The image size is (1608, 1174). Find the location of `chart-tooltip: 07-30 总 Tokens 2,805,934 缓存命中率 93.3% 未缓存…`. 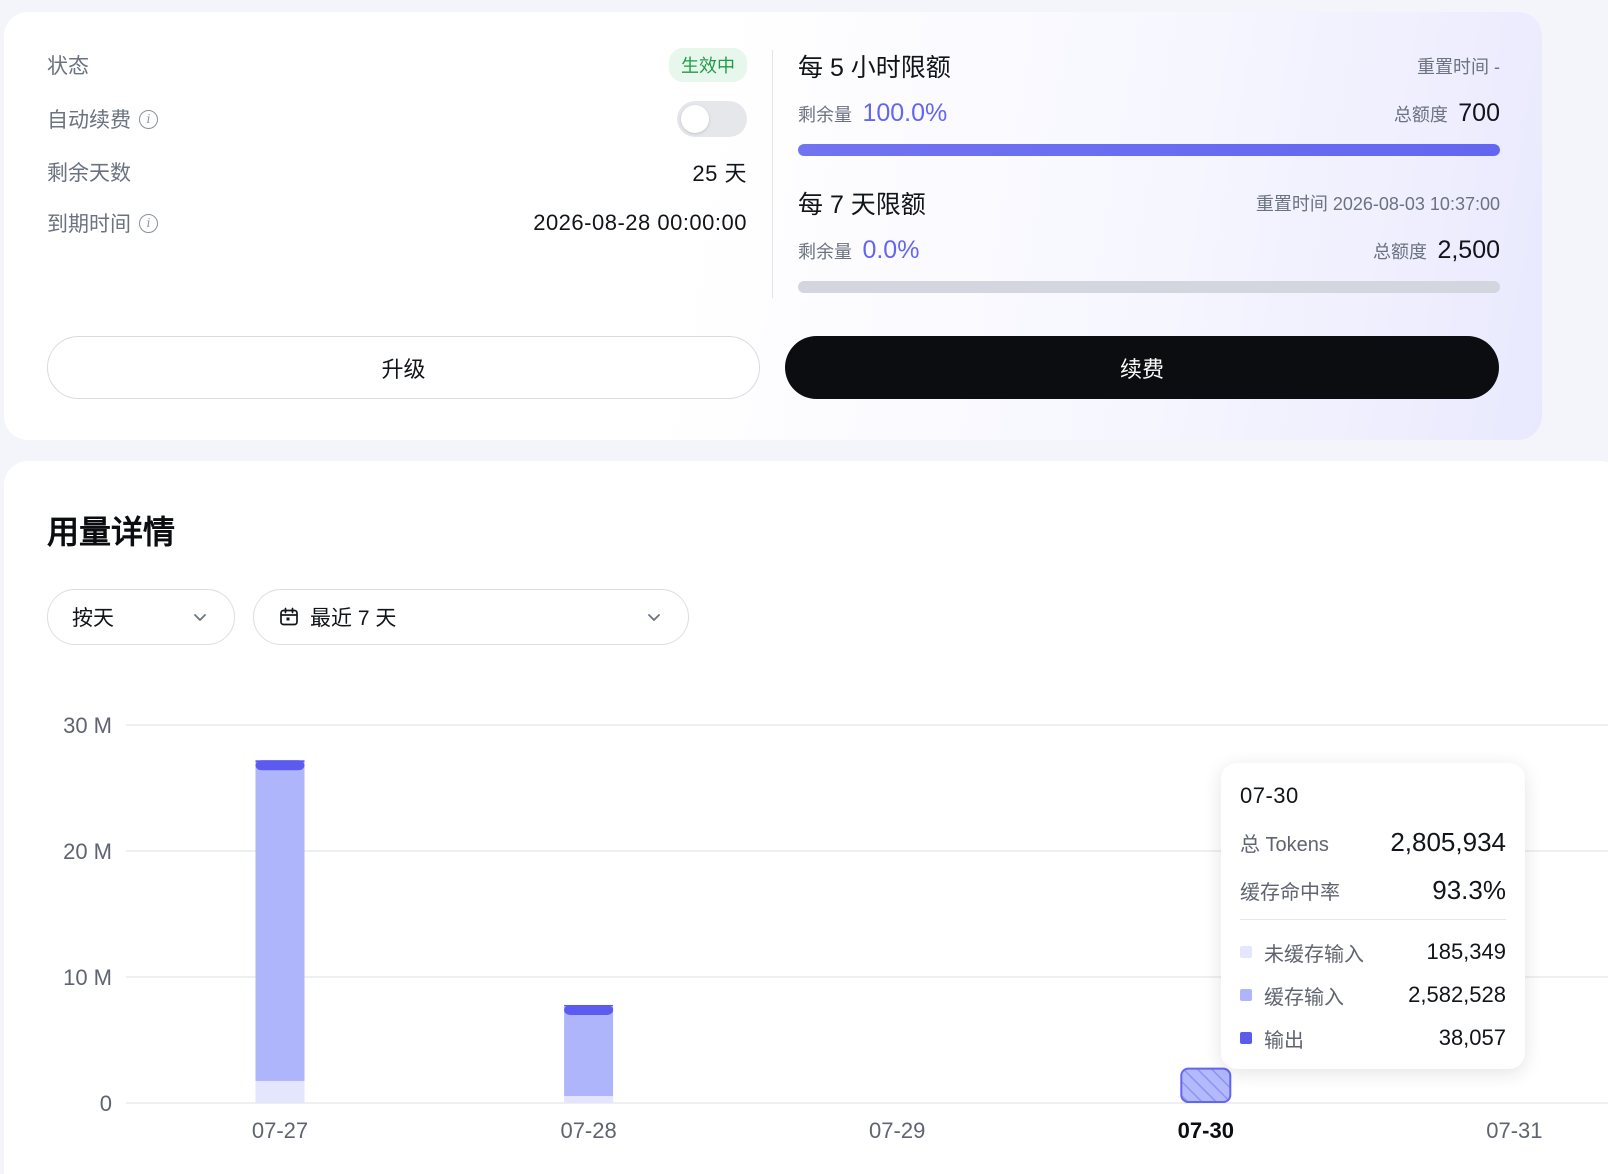

chart-tooltip: 07-30 总 Tokens 2,805,934 缓存命中率 93.3% 未缓存… is located at coordinates (1373, 916).